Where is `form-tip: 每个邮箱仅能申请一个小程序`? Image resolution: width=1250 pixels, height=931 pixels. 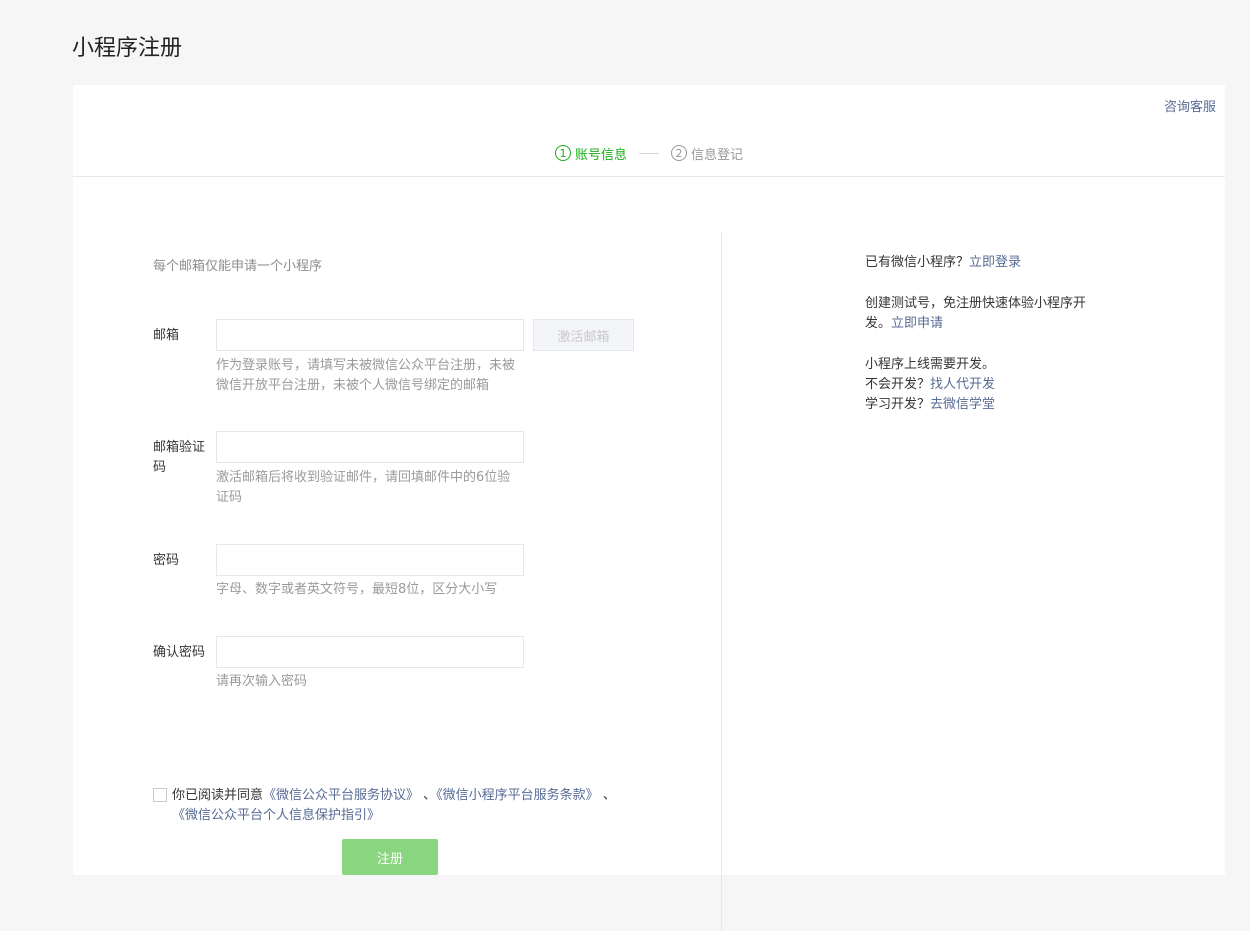
form-tip: 每个邮箱仅能申请一个小程序 is located at coordinates (238, 266).